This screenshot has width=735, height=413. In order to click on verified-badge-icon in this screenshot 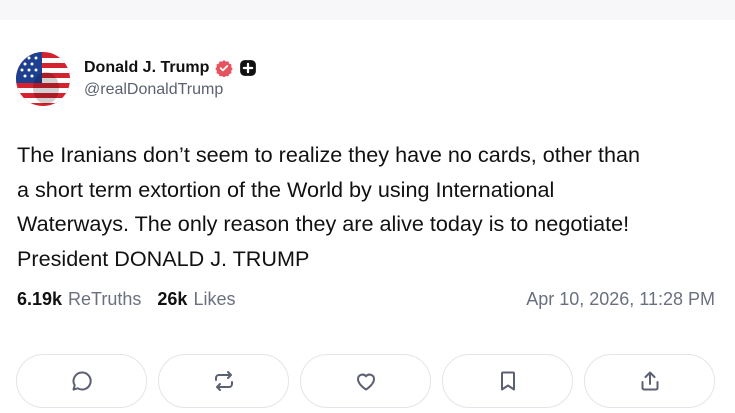, I will do `click(224, 68)`.